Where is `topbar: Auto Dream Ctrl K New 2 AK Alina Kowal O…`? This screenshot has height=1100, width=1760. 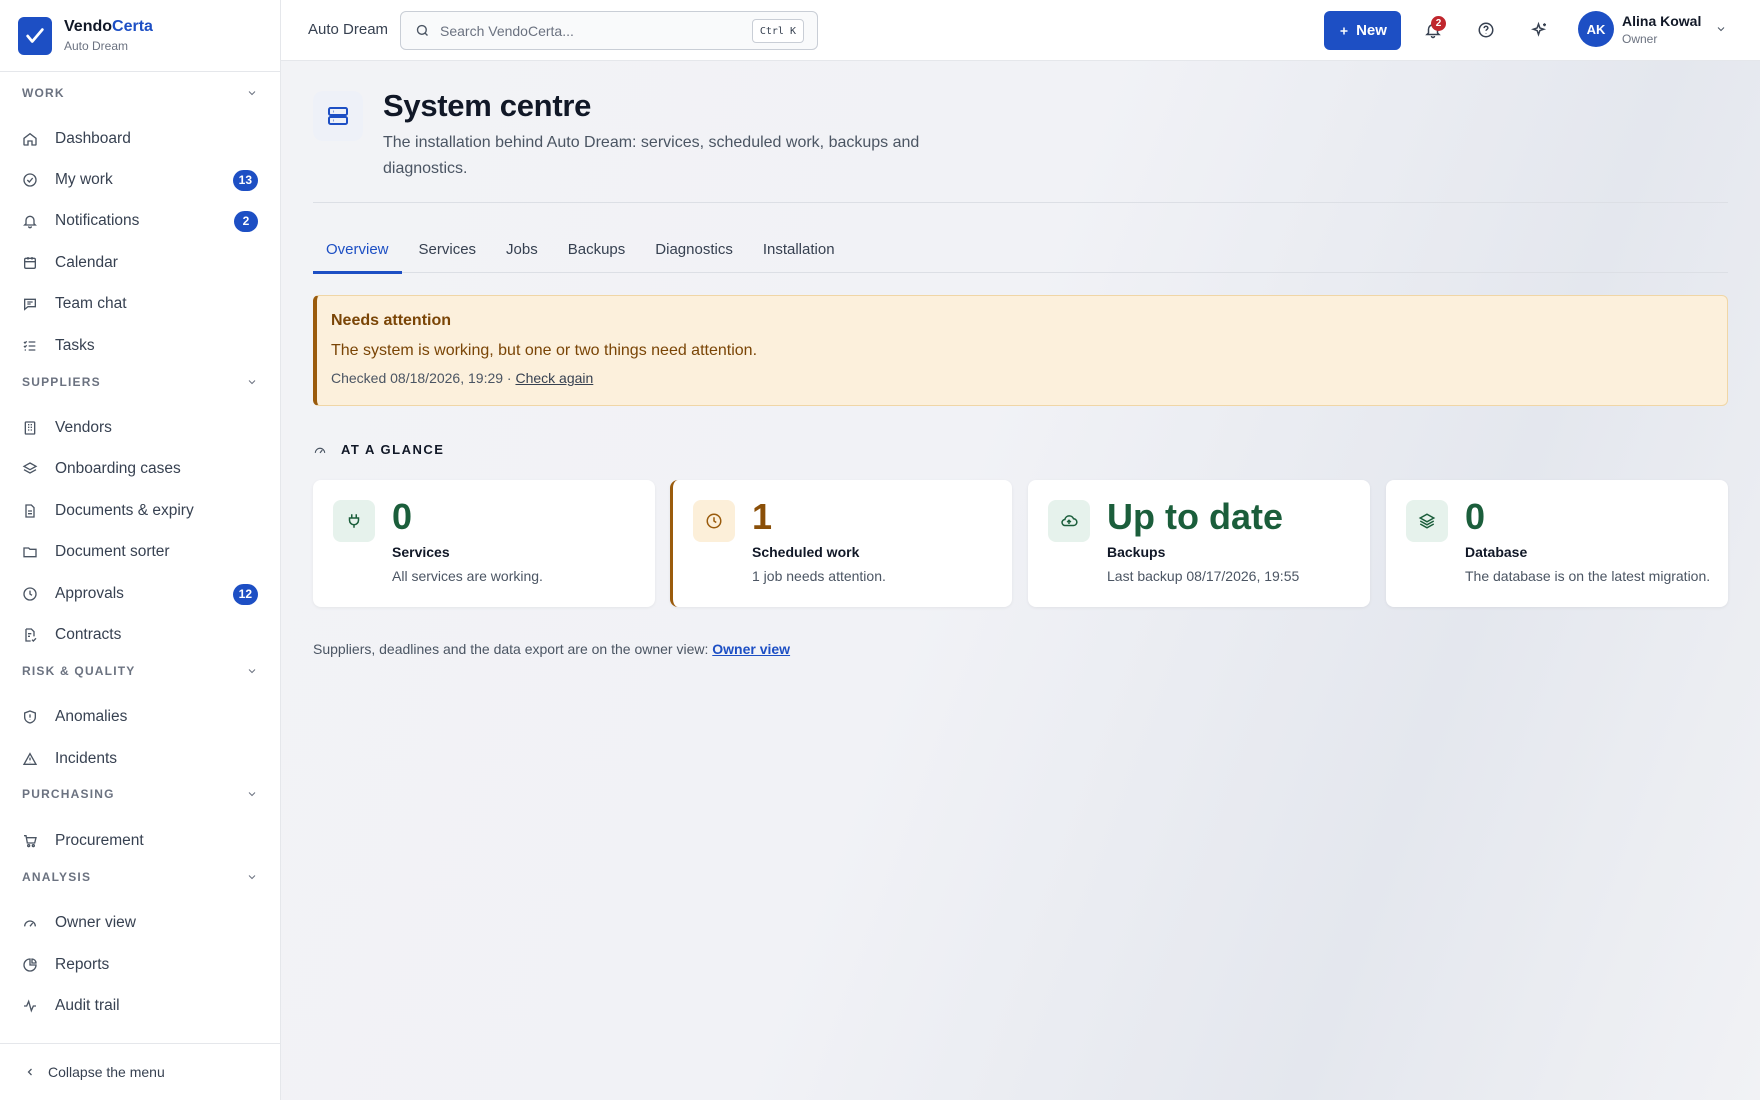
topbar: Auto Dream Ctrl K New 2 AK Alina Kowal O… is located at coordinates (1020, 30).